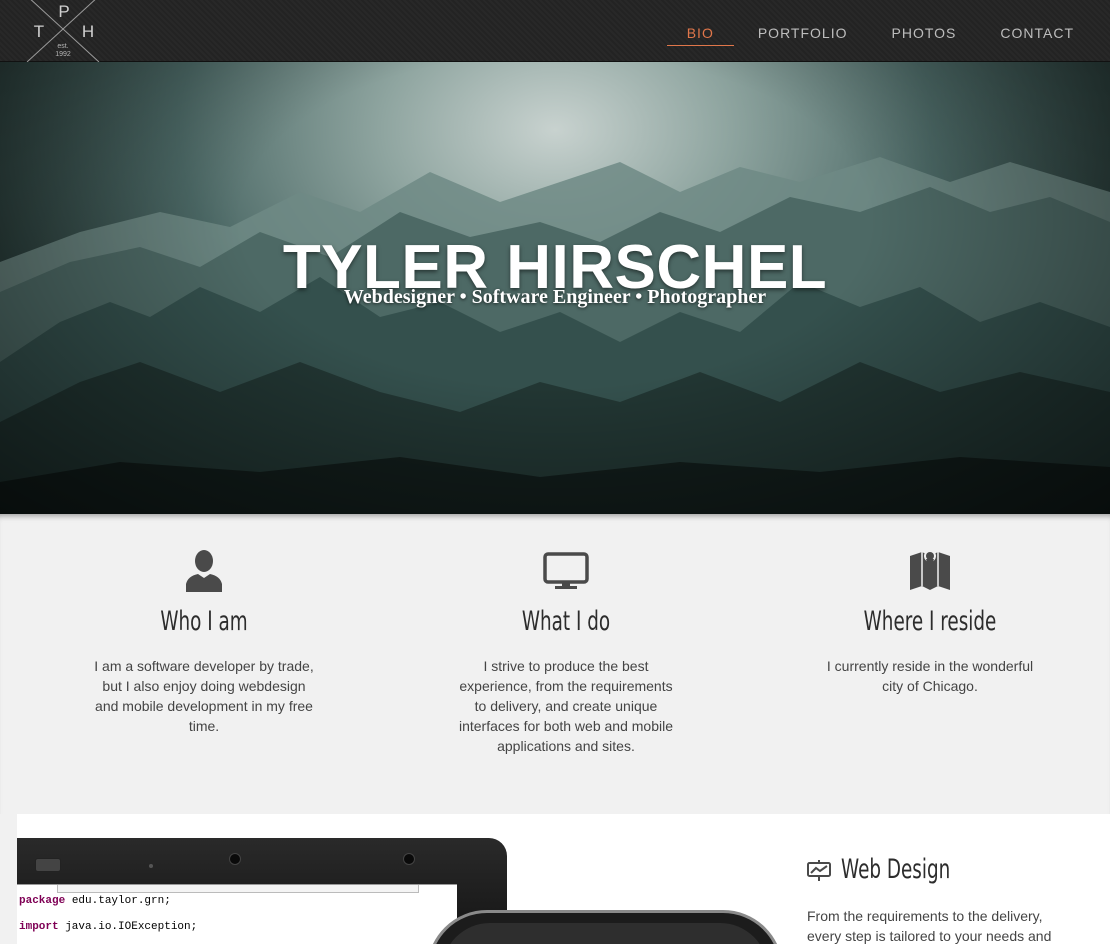  Describe the element at coordinates (151, 866) in the screenshot. I see `laptop-indicator-light` at that location.